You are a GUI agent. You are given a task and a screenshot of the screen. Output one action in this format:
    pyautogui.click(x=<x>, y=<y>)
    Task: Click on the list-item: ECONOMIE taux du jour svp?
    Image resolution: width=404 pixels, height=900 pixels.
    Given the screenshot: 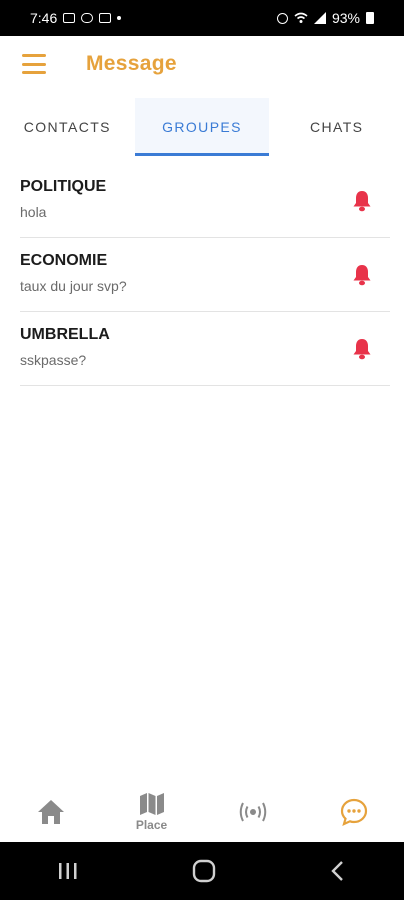 What is the action you would take?
    pyautogui.click(x=205, y=275)
    